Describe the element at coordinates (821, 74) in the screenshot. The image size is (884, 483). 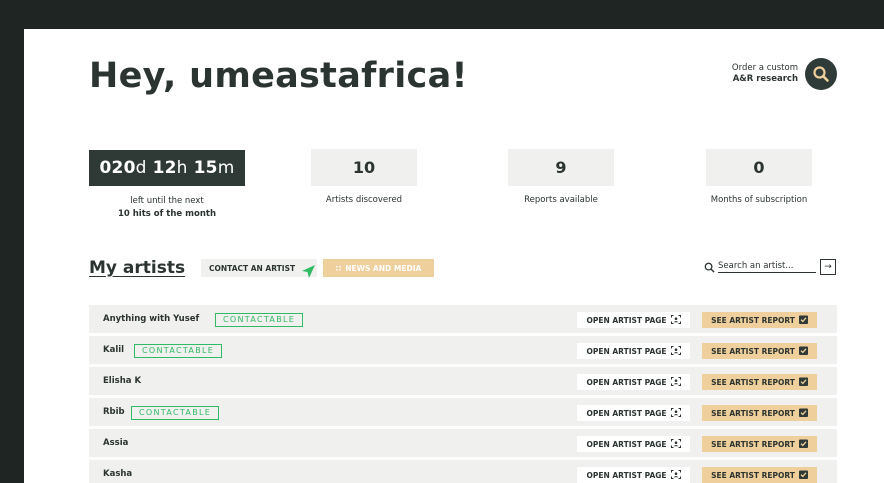
I see `order-research-button` at that location.